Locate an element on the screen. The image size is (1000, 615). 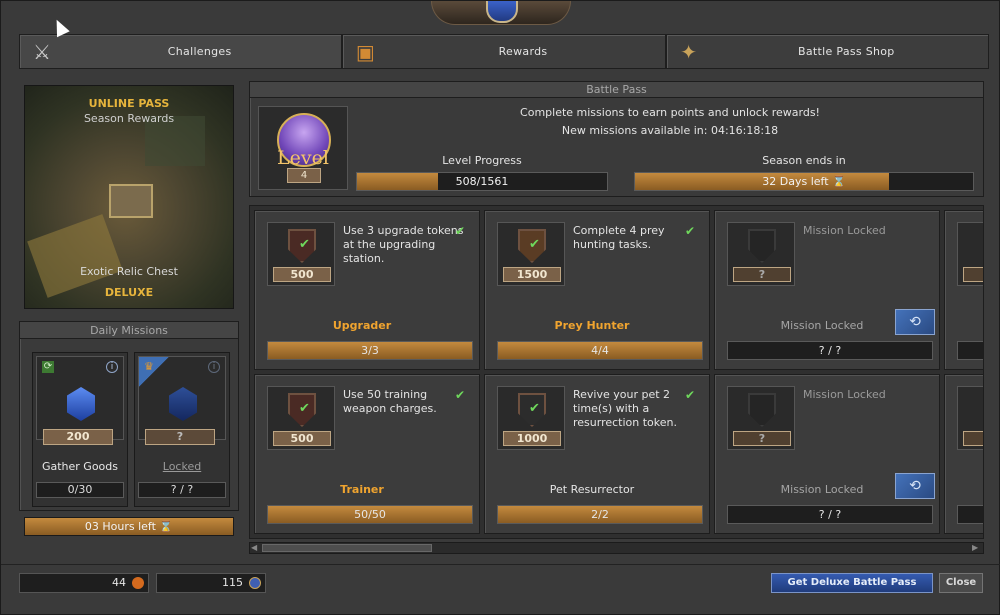
mission-progress: 4/4 is located at coordinates (600, 350).